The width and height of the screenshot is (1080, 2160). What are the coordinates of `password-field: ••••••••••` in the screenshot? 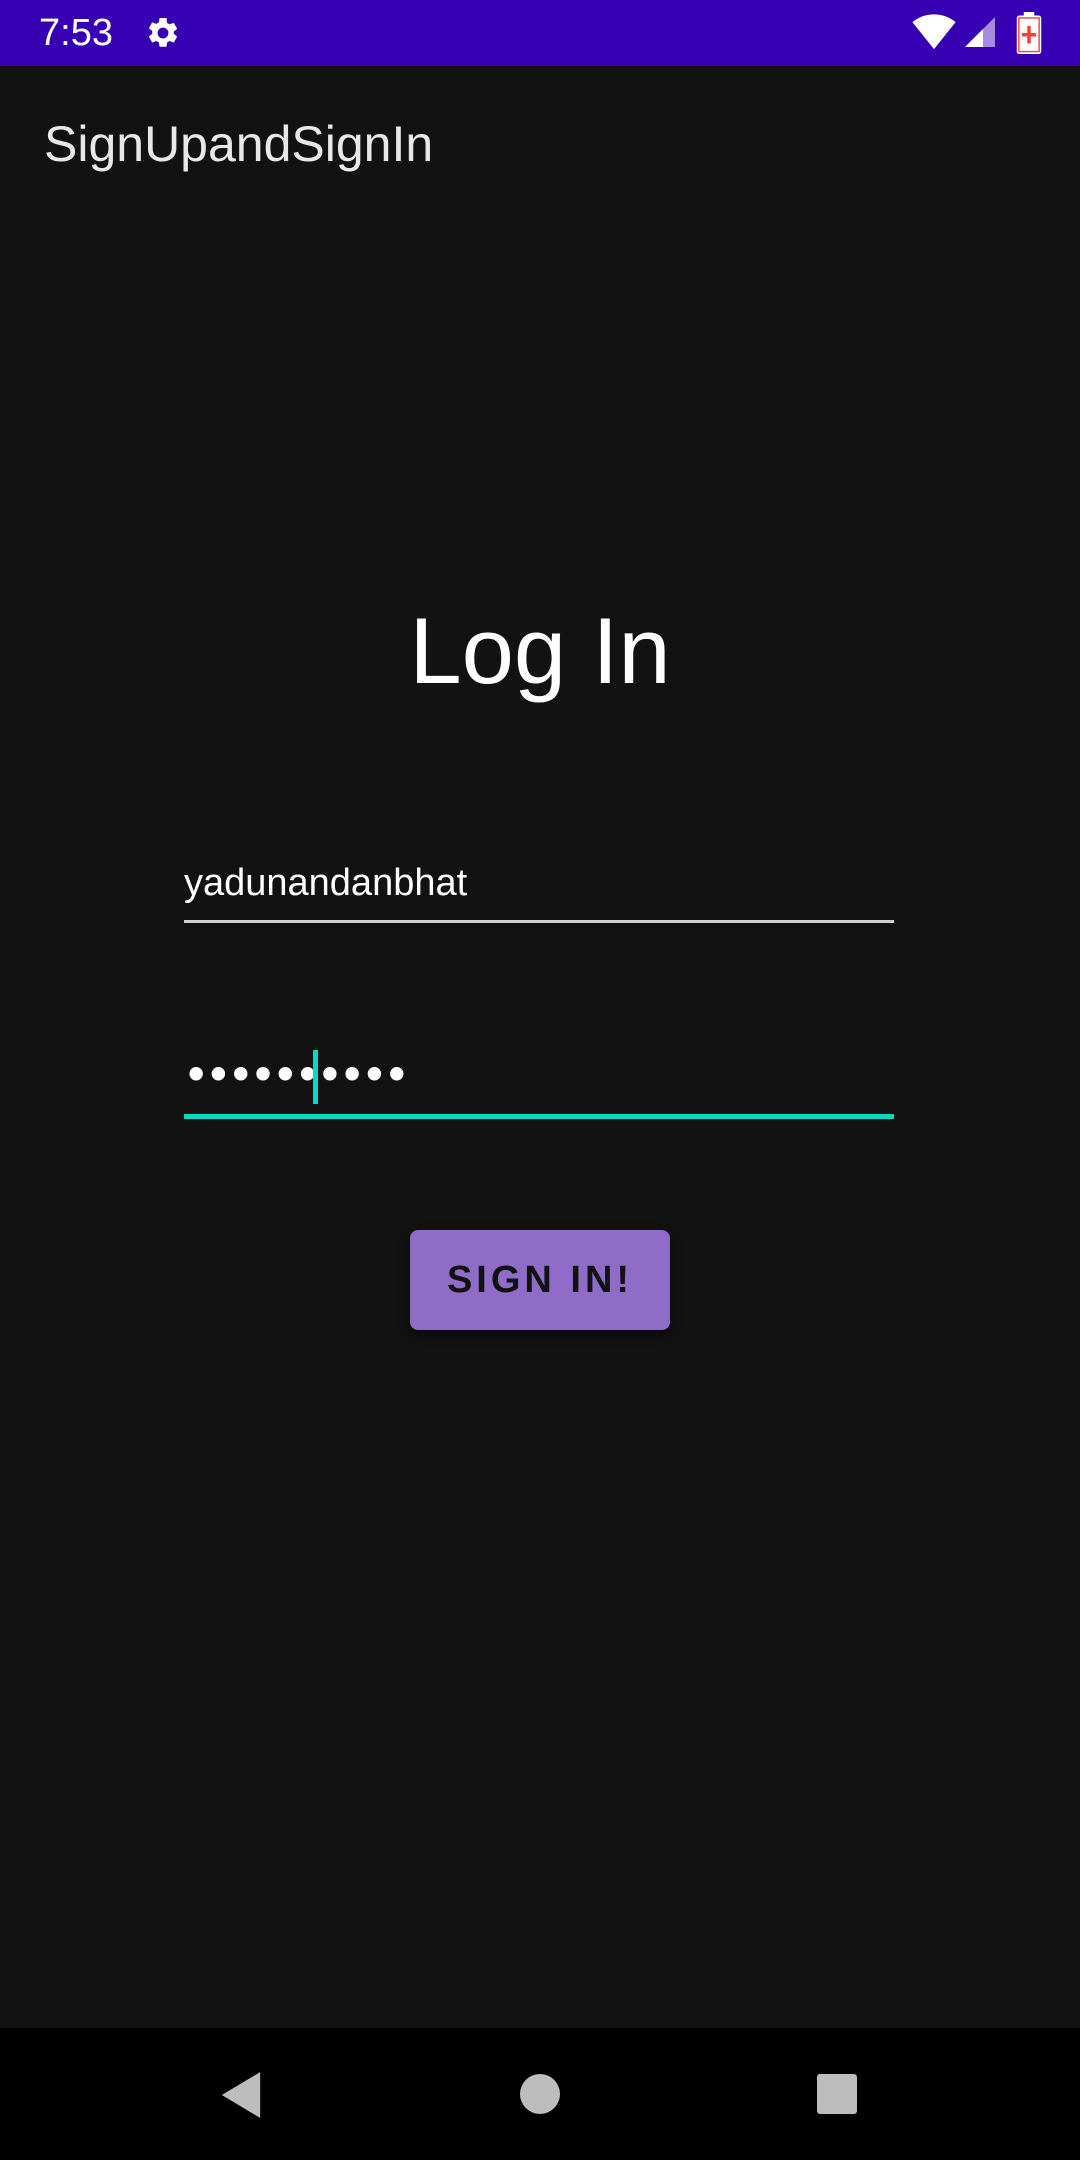 It's located at (539, 1079).